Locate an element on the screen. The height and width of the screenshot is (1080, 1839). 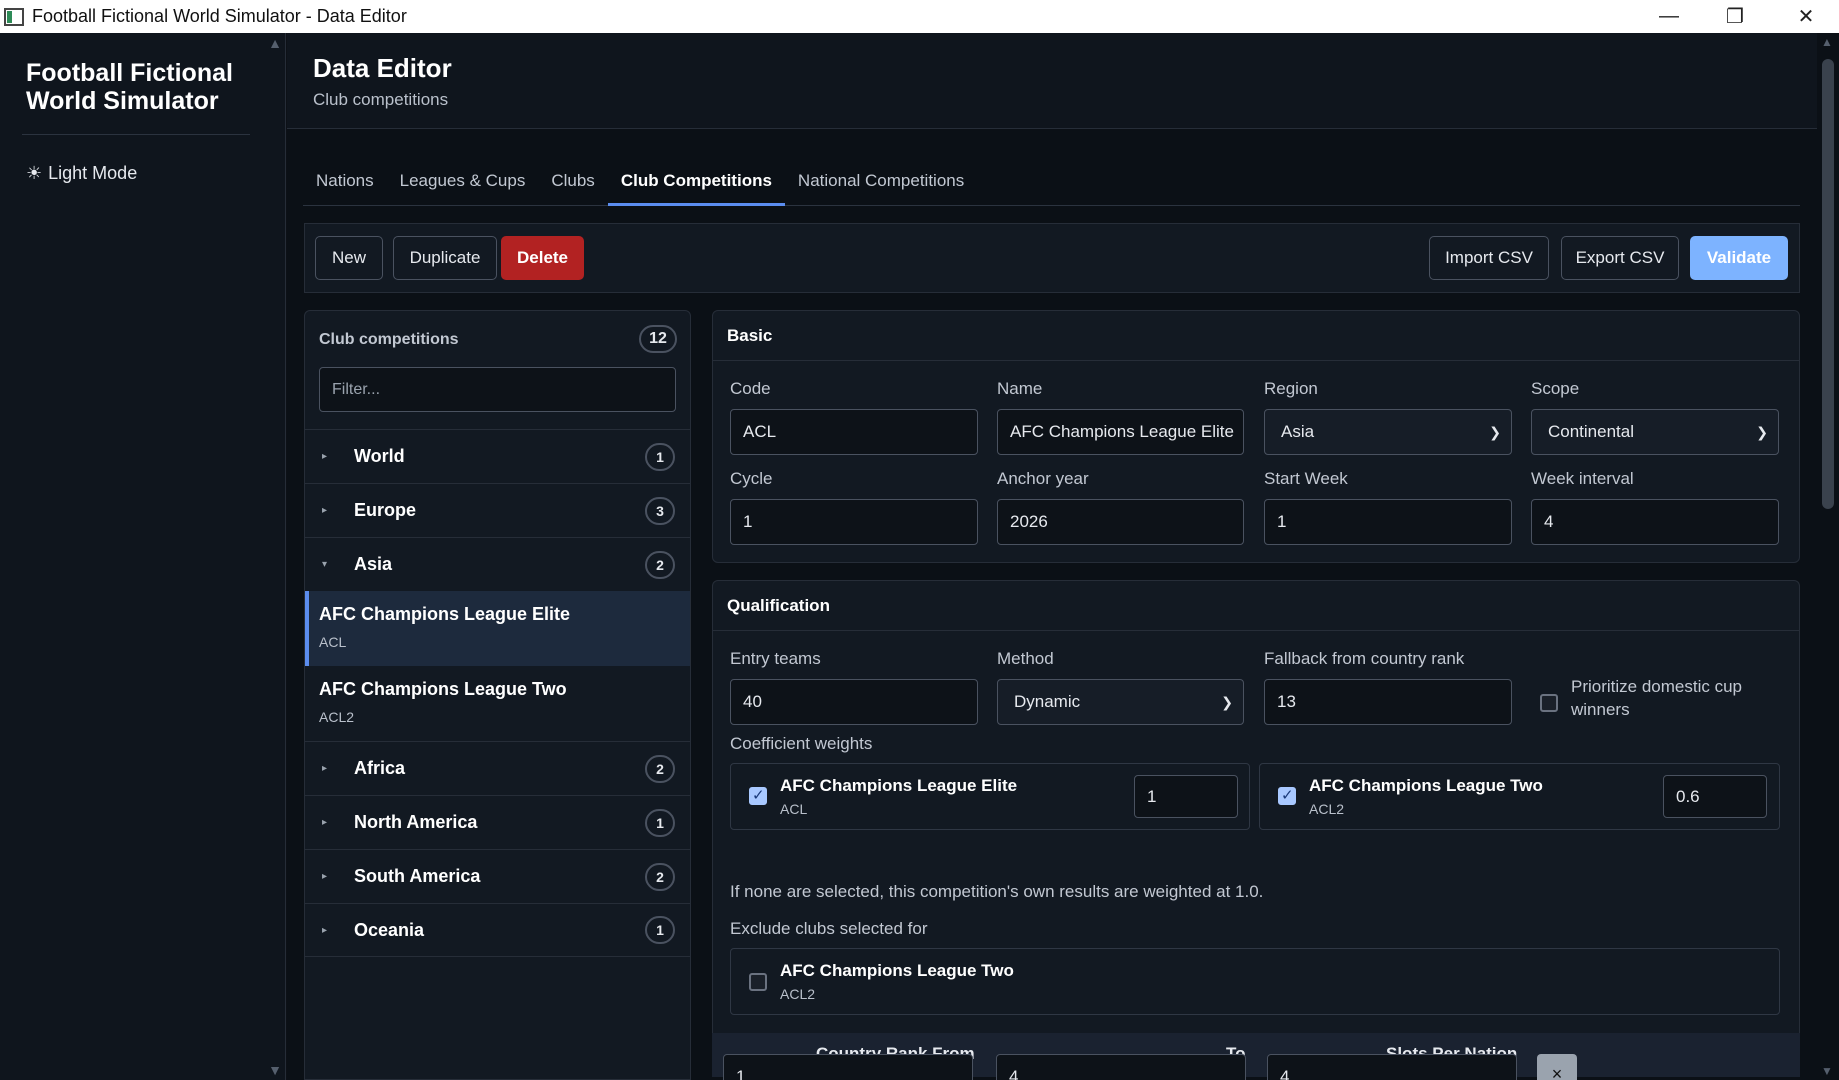
list-item-acl2: AFC Champions League Two ACL2 is located at coordinates (497, 703).